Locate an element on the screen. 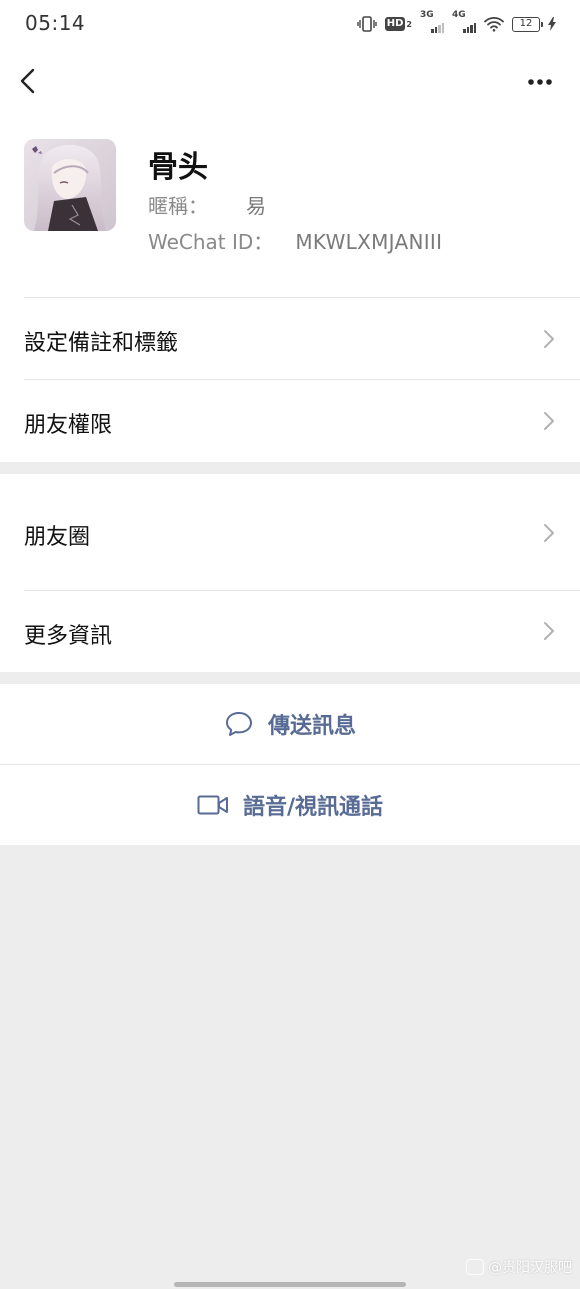 This screenshot has height=1289, width=580. menu-item-label: 設定備註和標籤 is located at coordinates (101, 343).